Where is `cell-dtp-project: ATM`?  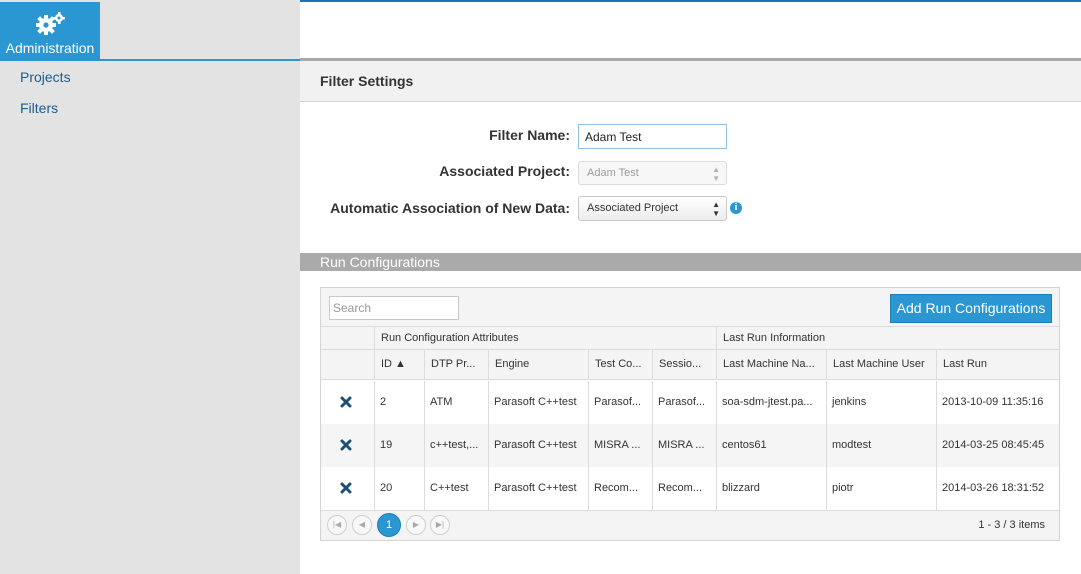 cell-dtp-project: ATM is located at coordinates (441, 402).